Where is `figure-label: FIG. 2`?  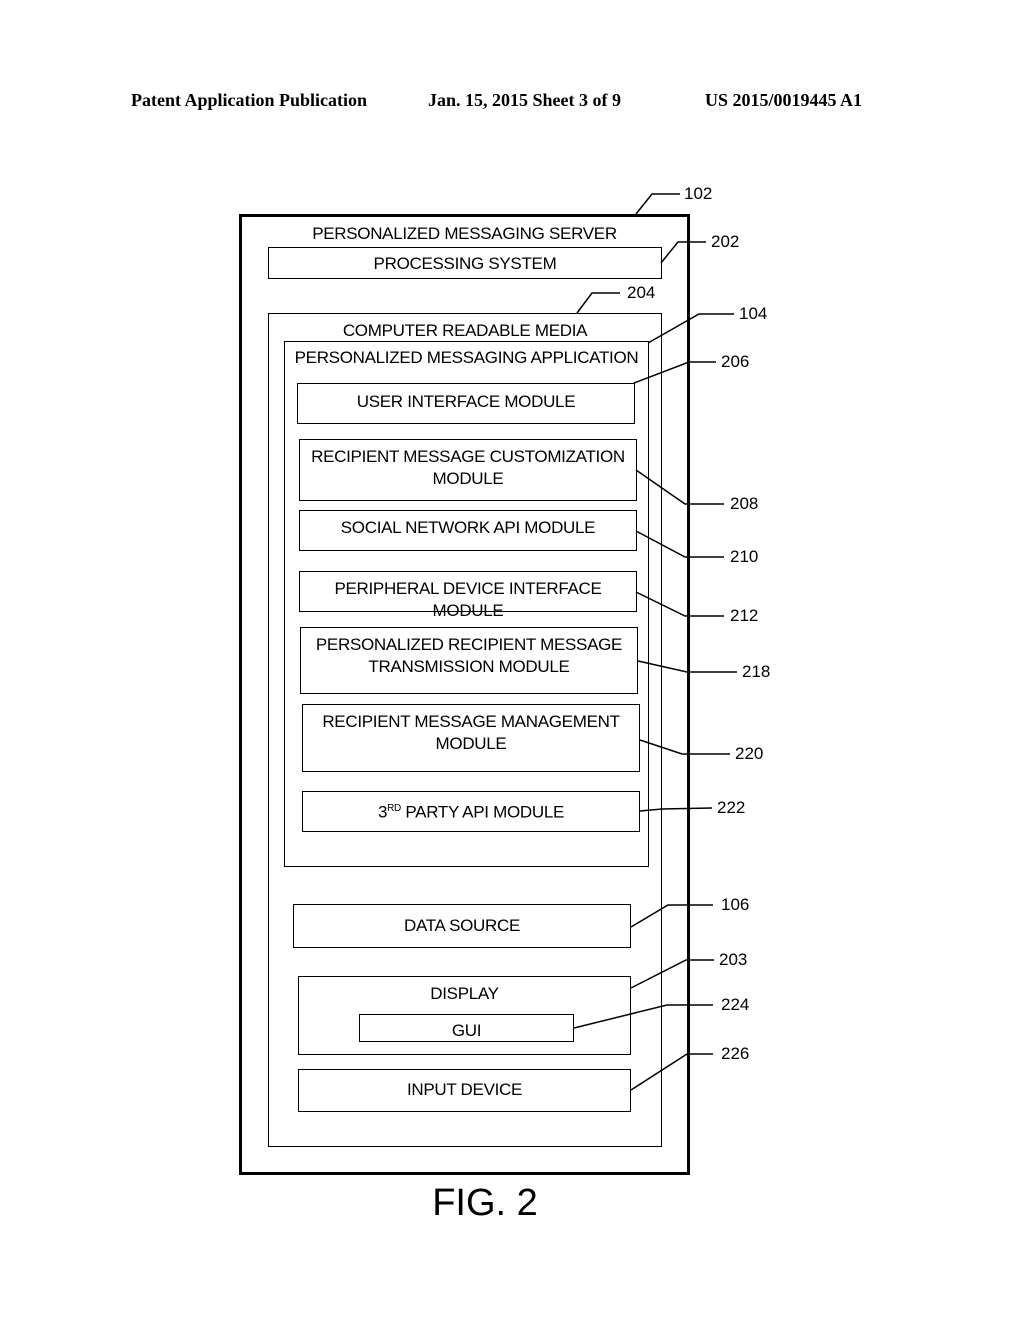
figure-label: FIG. 2 is located at coordinates (485, 1203).